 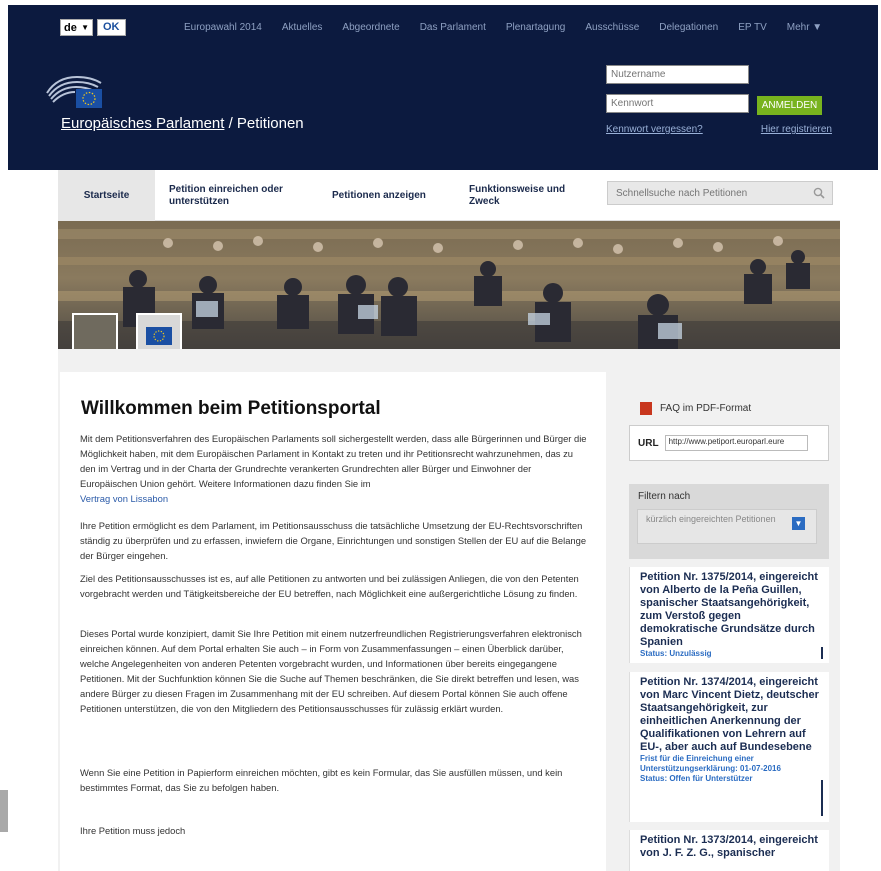 I want to click on filter-select-value: kürzlich eingereichten Petitionen, so click(x=711, y=519).